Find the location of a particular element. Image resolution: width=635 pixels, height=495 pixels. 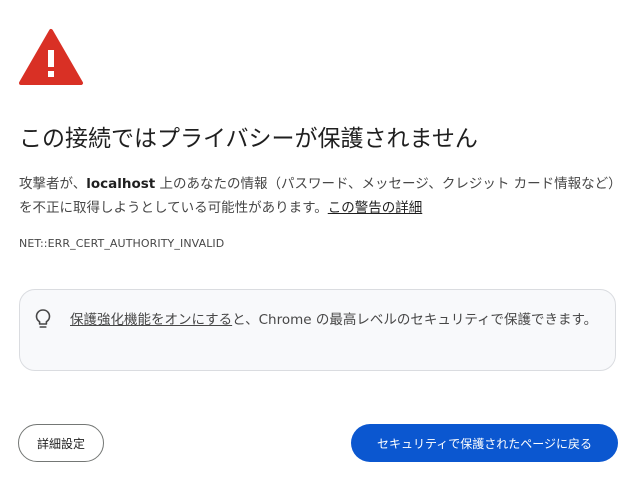

learn-more-link: この警告の詳細 is located at coordinates (375, 208).